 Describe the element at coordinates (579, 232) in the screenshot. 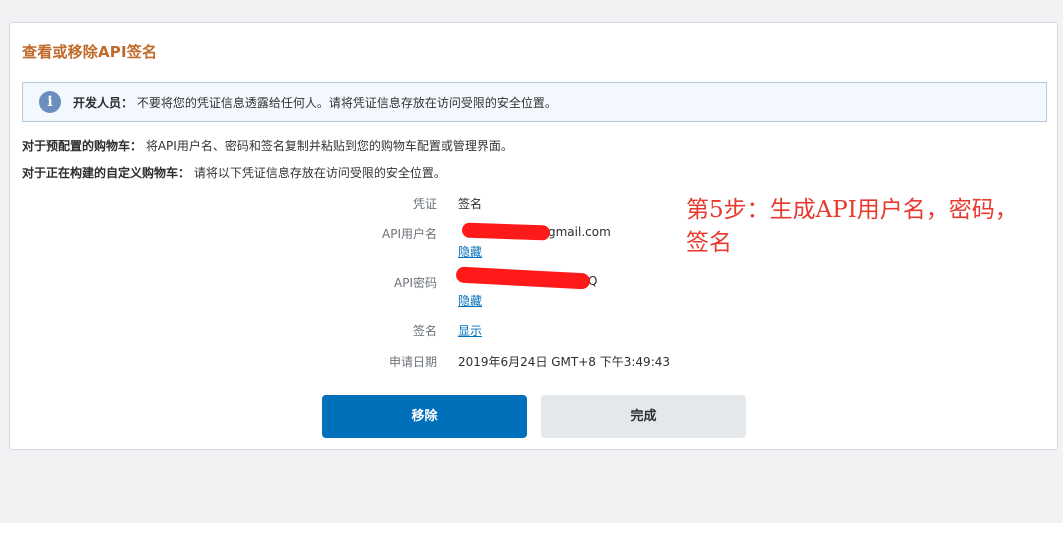

I see `api-username-value: gmail.com` at that location.